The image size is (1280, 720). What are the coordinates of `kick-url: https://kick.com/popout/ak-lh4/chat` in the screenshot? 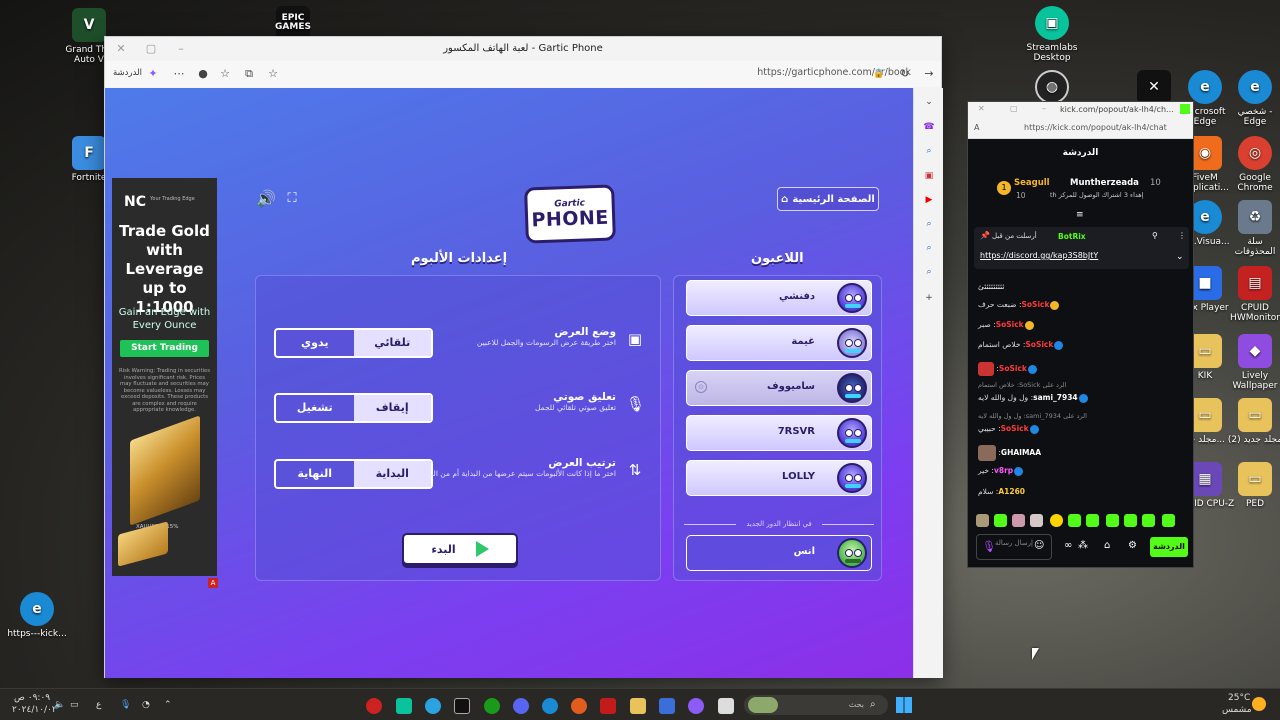 It's located at (1095, 127).